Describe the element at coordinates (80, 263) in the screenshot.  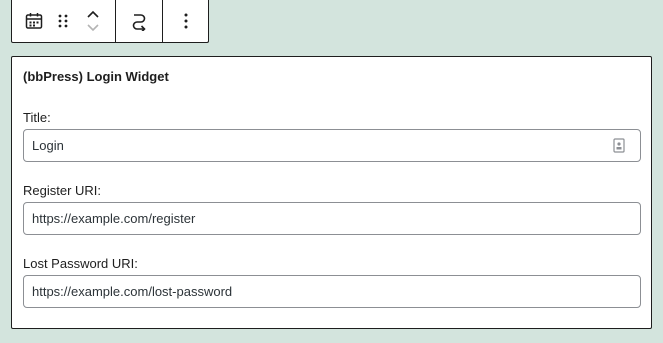
I see `lost-password-uri-label: Lost Password URI:` at that location.